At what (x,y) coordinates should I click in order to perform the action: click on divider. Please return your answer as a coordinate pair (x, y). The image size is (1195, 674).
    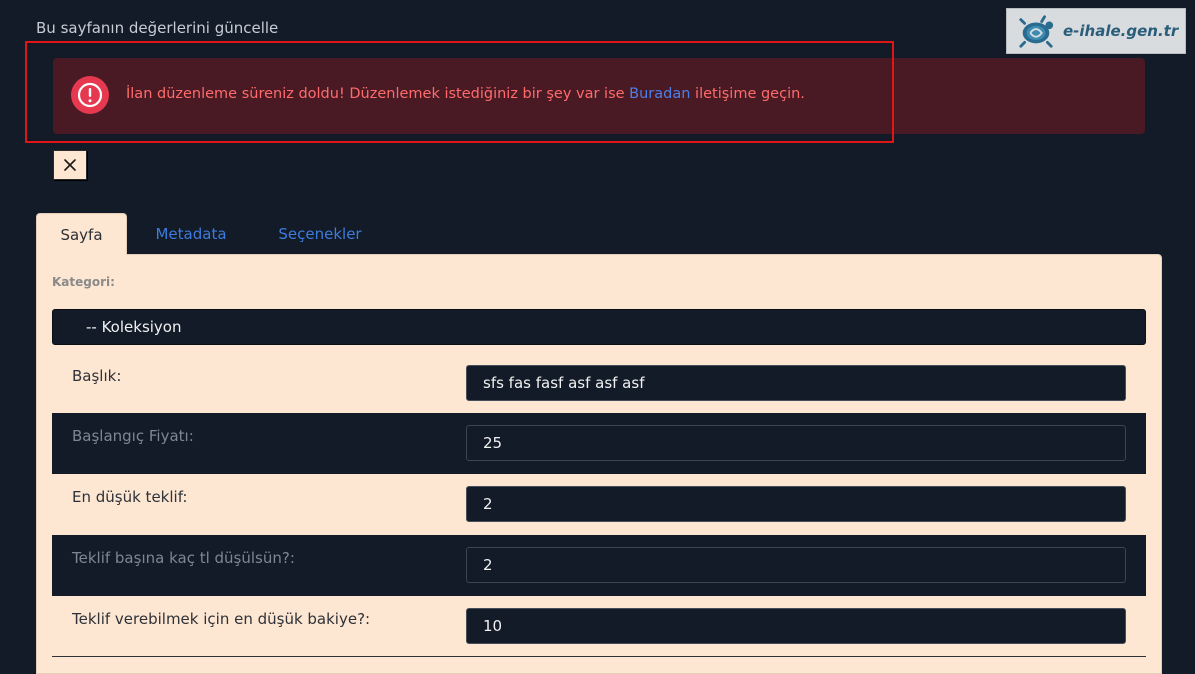
    Looking at the image, I should click on (599, 656).